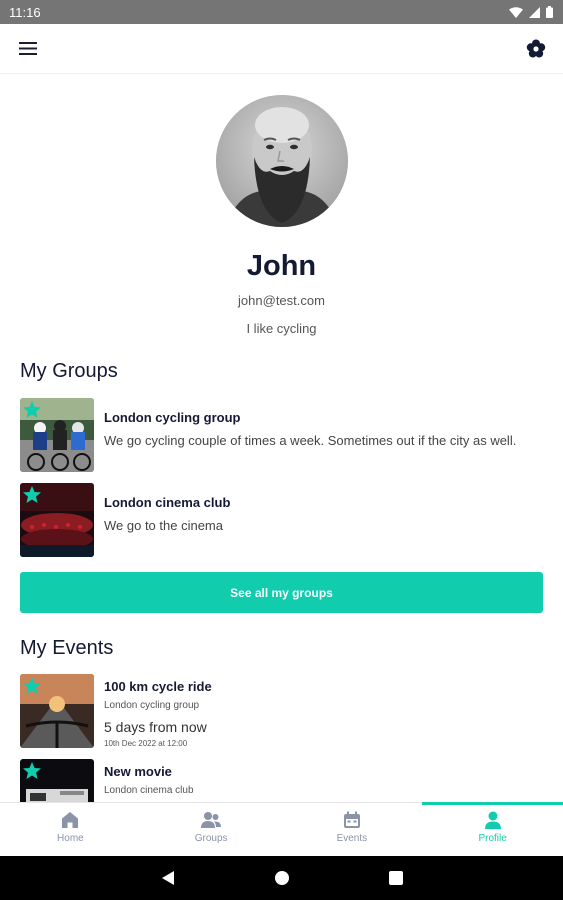 The image size is (563, 900). I want to click on see-all-groups-button: See all my groups, so click(281, 592).